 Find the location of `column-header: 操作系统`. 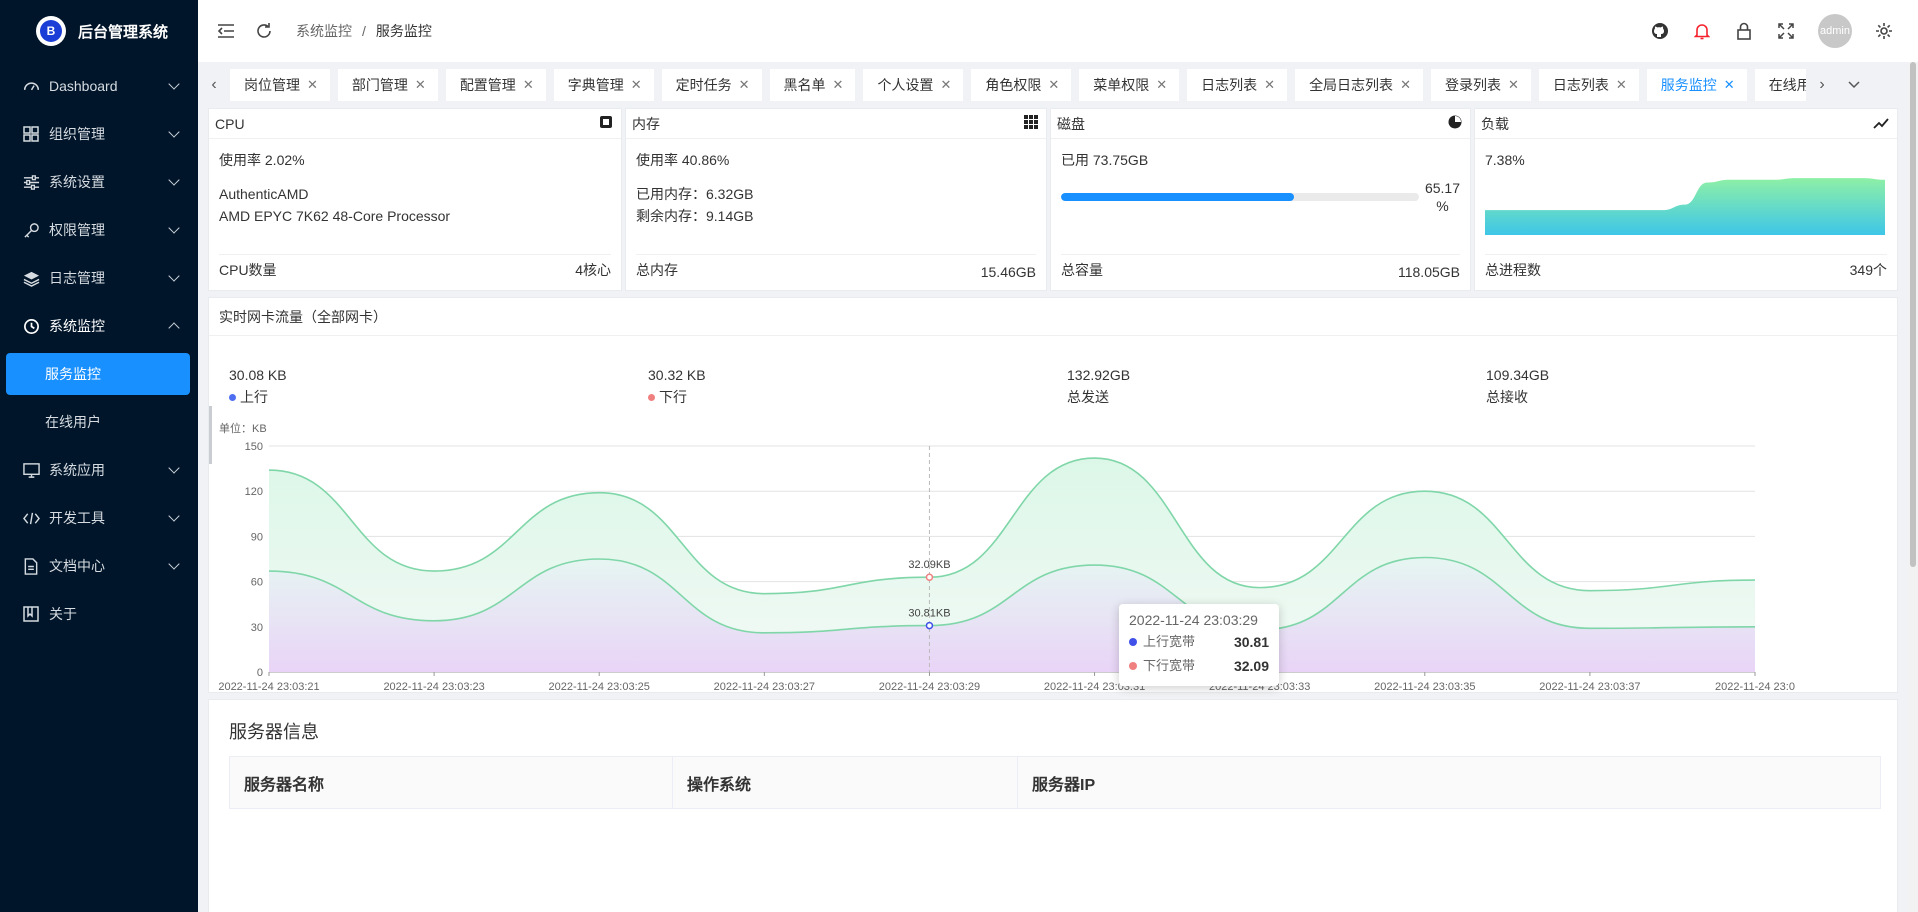

column-header: 操作系统 is located at coordinates (845, 782).